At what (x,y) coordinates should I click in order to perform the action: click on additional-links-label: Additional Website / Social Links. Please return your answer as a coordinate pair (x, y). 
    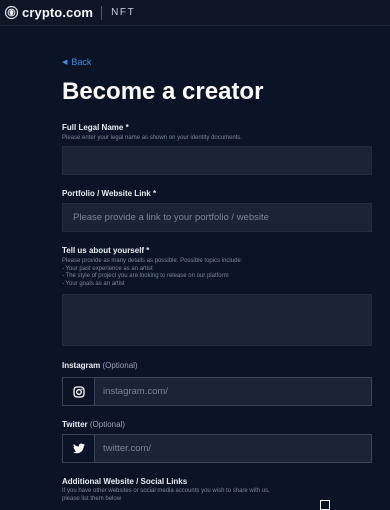
    Looking at the image, I should click on (125, 481).